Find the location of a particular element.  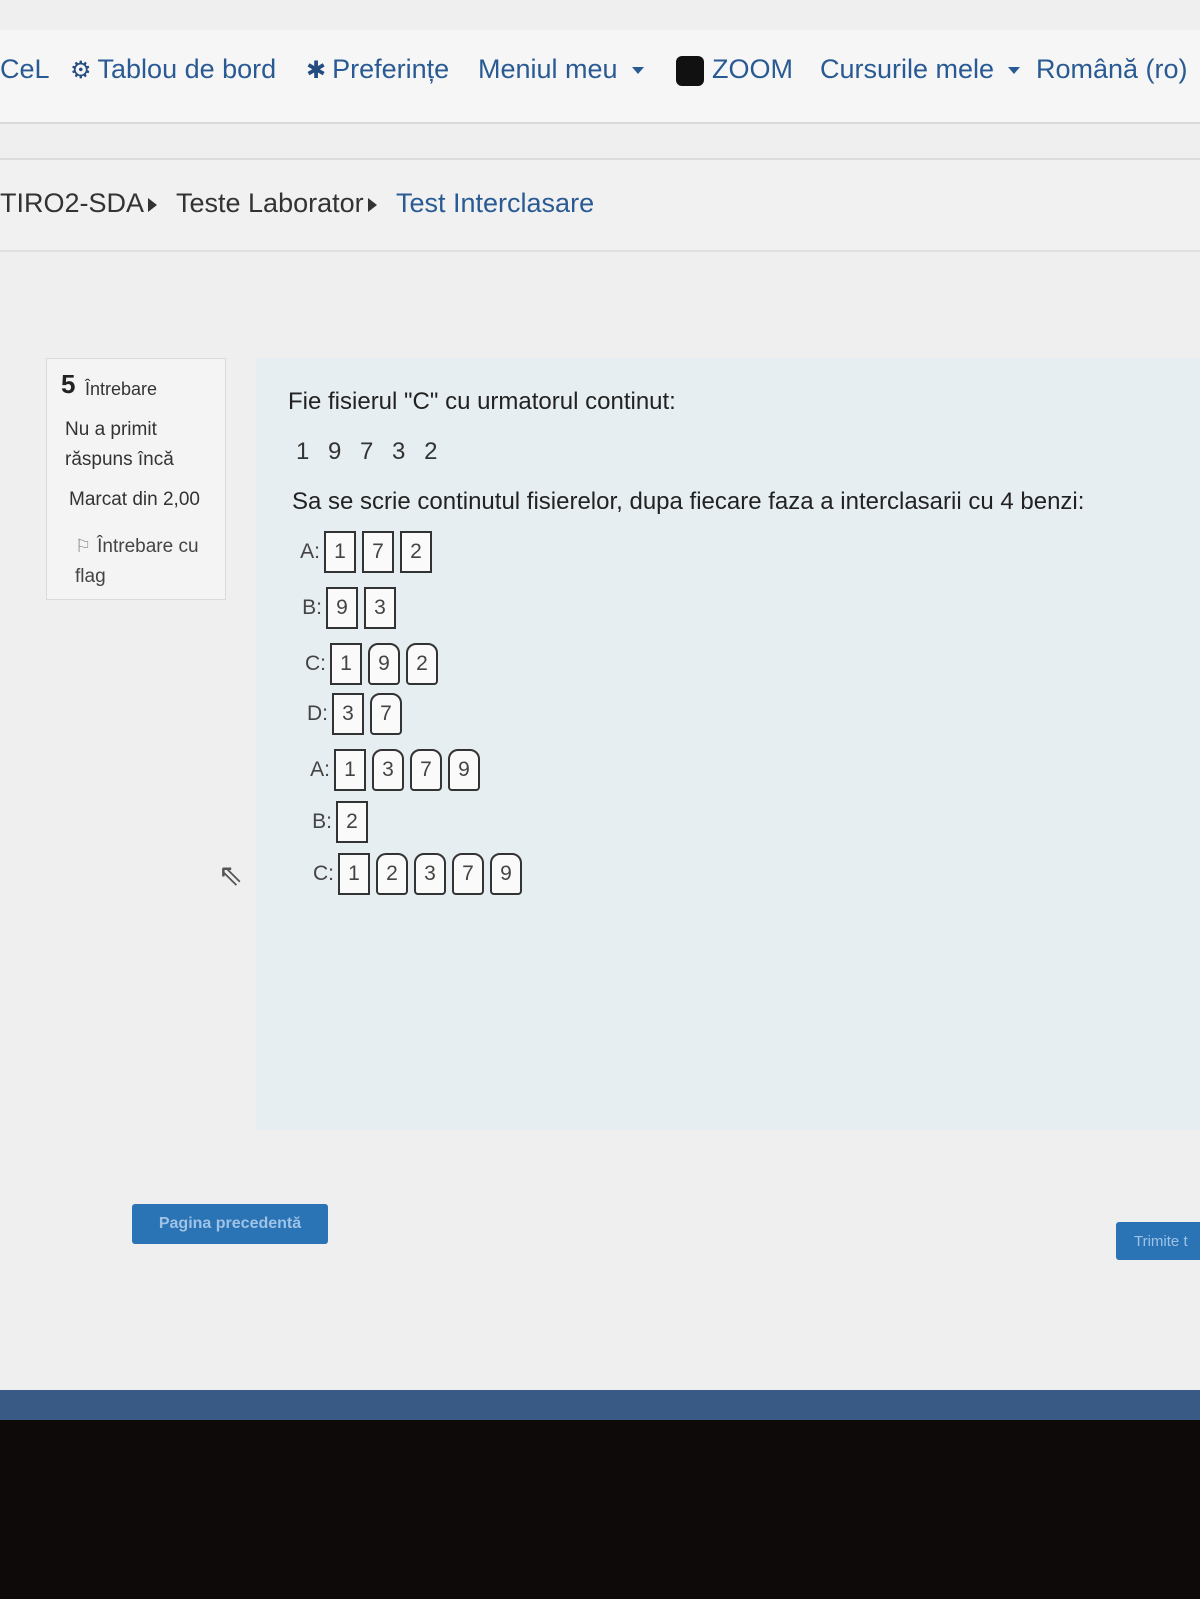

answer-row: C: 1 2 3 7 9 is located at coordinates (418, 874).